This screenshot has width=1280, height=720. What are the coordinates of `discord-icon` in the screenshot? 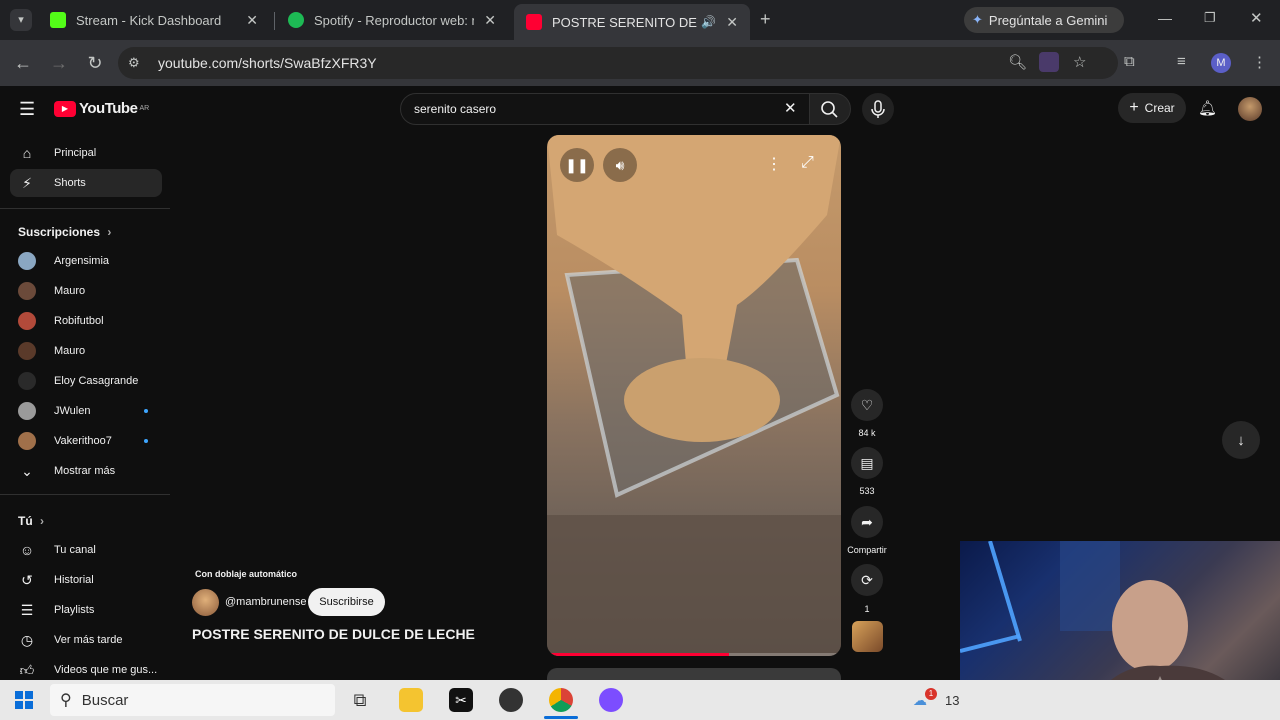 It's located at (611, 700).